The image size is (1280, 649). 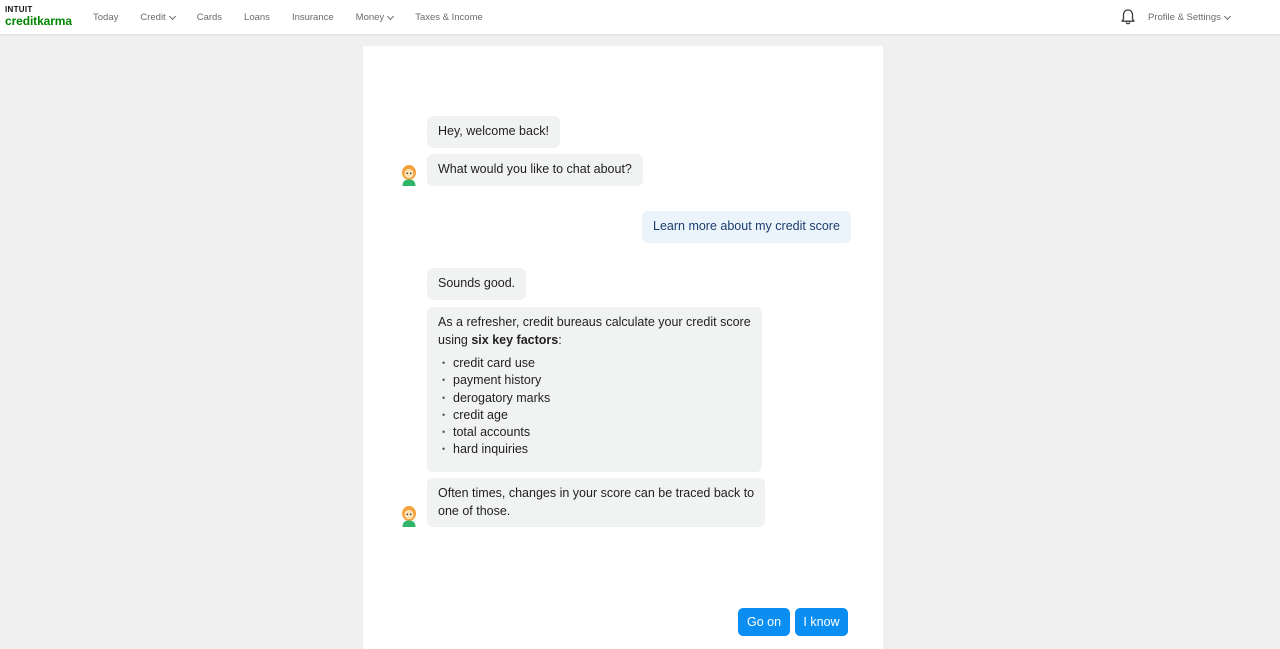 What do you see at coordinates (594, 433) in the screenshot?
I see `list-item: total accounts` at bounding box center [594, 433].